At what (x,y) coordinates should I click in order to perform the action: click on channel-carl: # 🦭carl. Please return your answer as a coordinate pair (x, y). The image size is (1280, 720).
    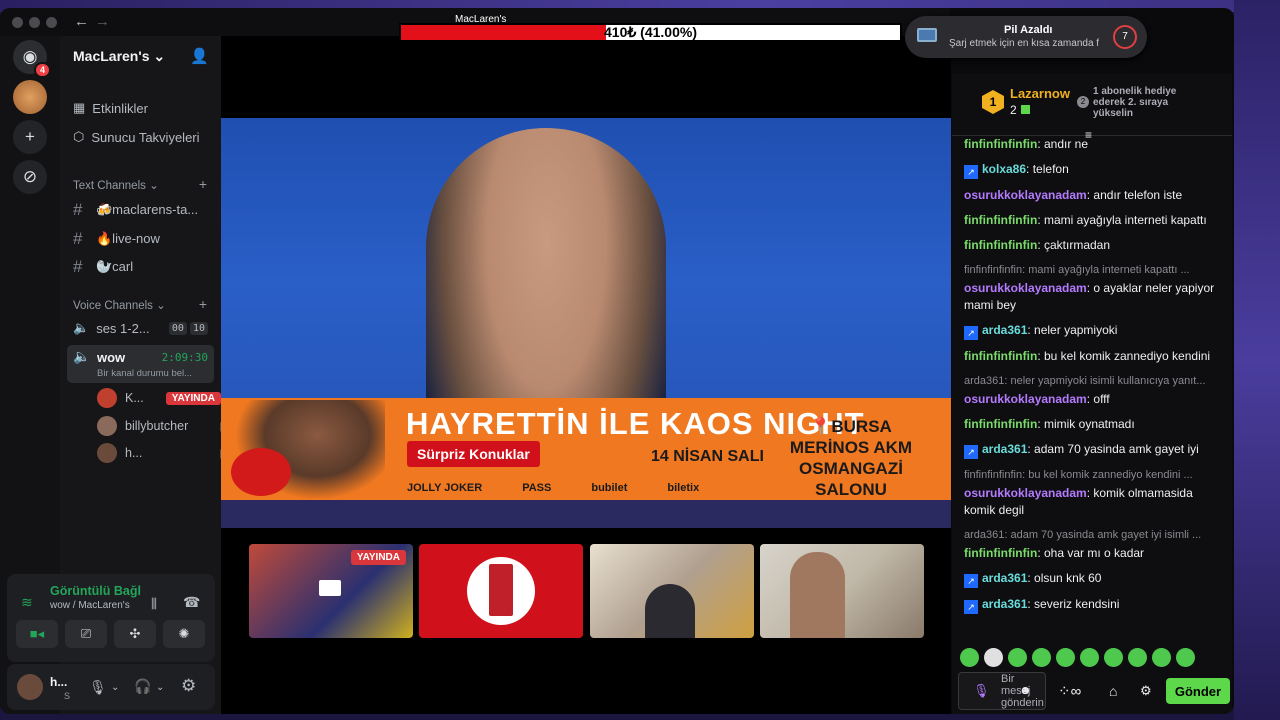
    Looking at the image, I should click on (103, 267).